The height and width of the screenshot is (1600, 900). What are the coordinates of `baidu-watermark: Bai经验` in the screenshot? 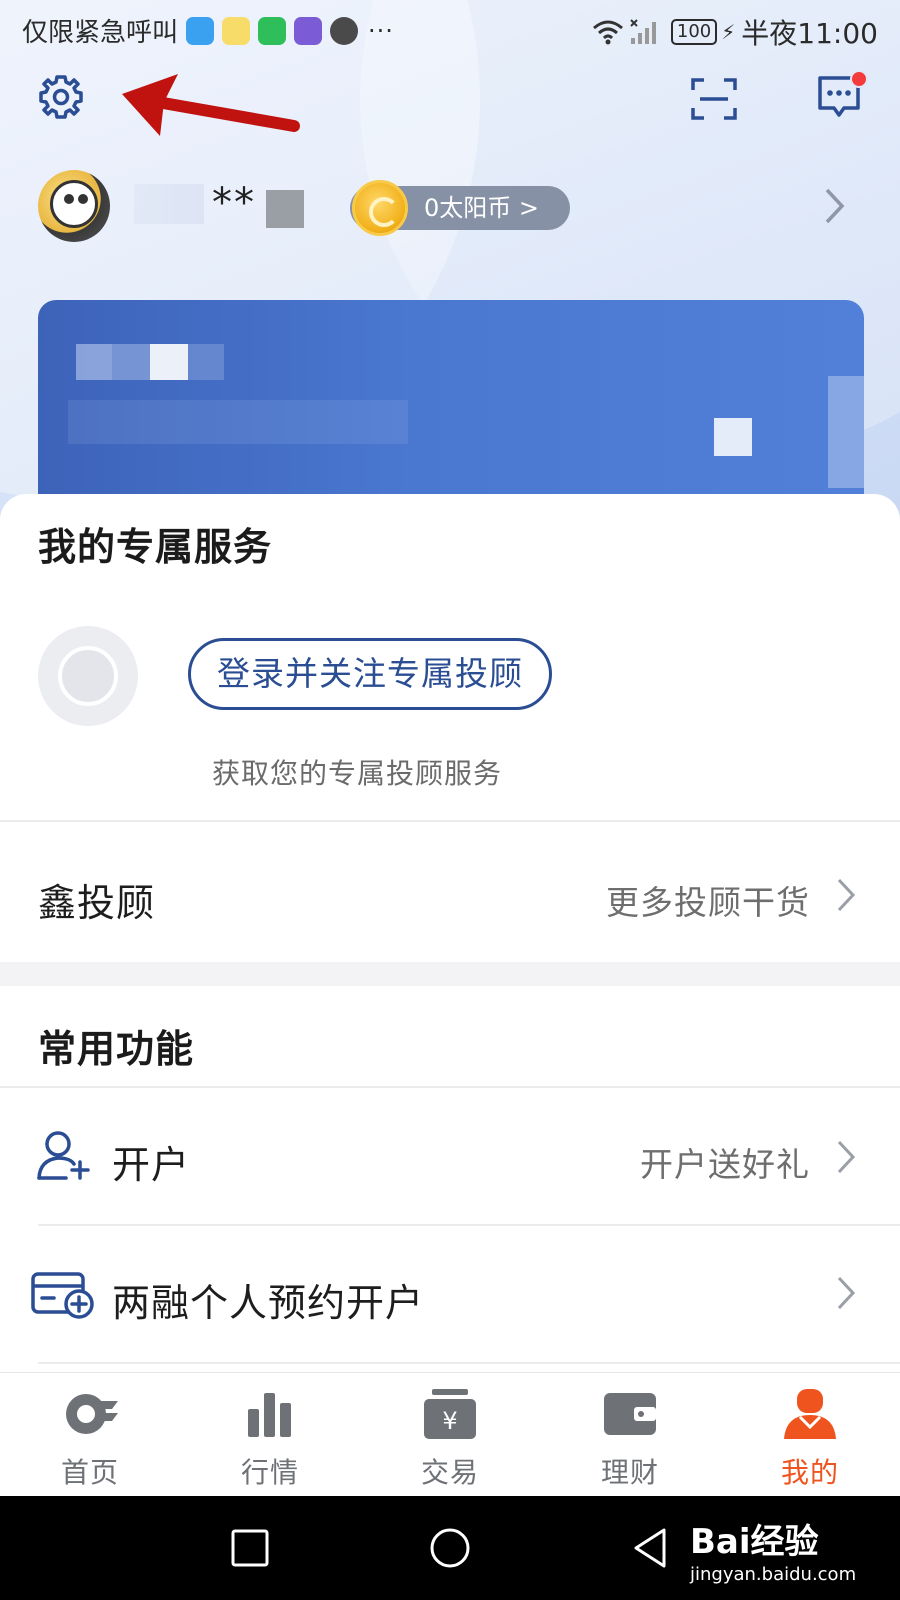 It's located at (754, 1542).